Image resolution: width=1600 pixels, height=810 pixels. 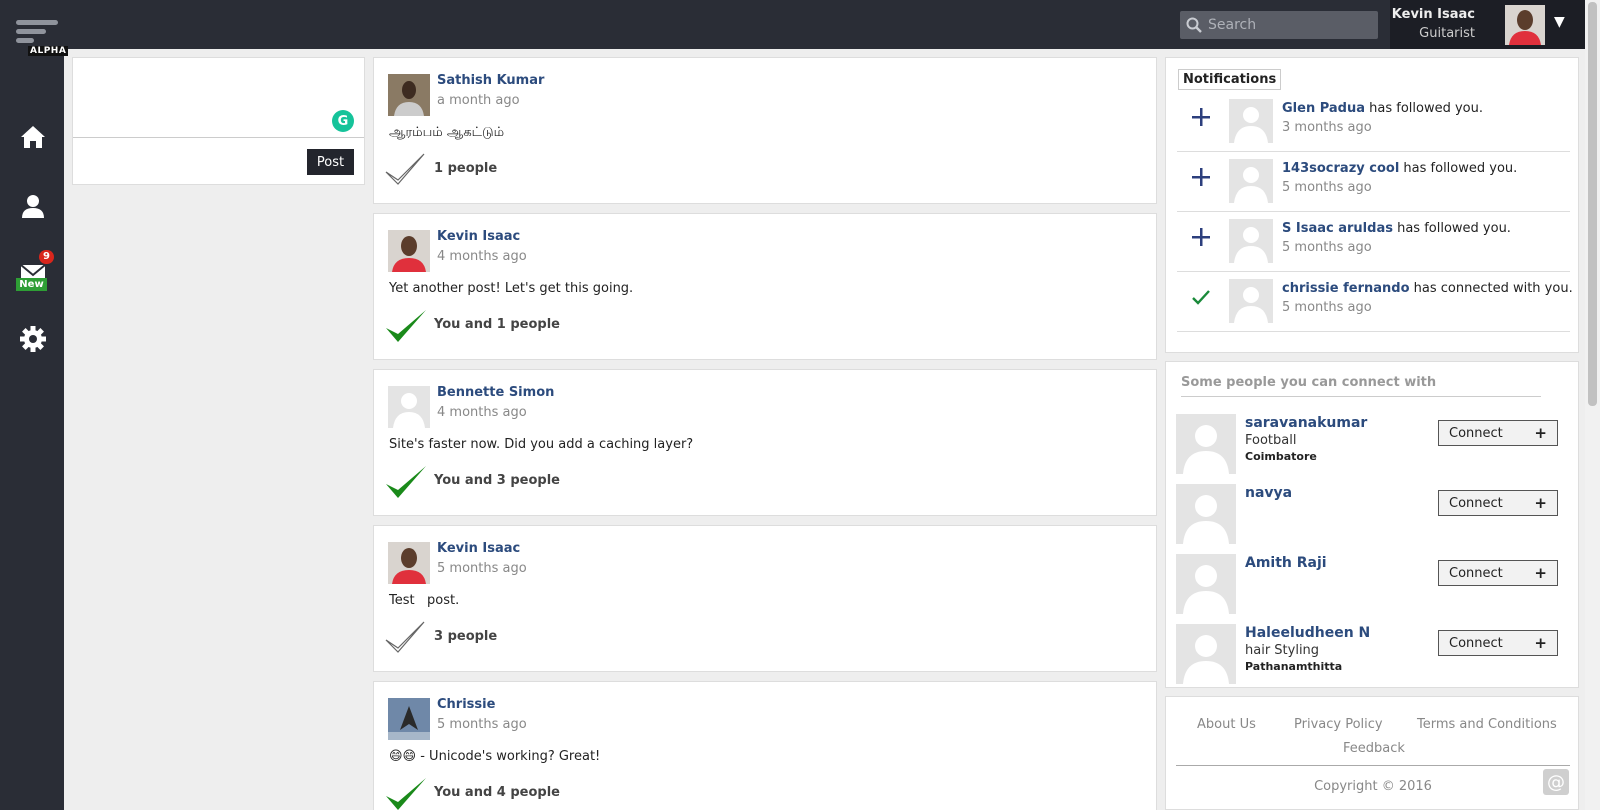 What do you see at coordinates (1288, 25) in the screenshot?
I see `search-input` at bounding box center [1288, 25].